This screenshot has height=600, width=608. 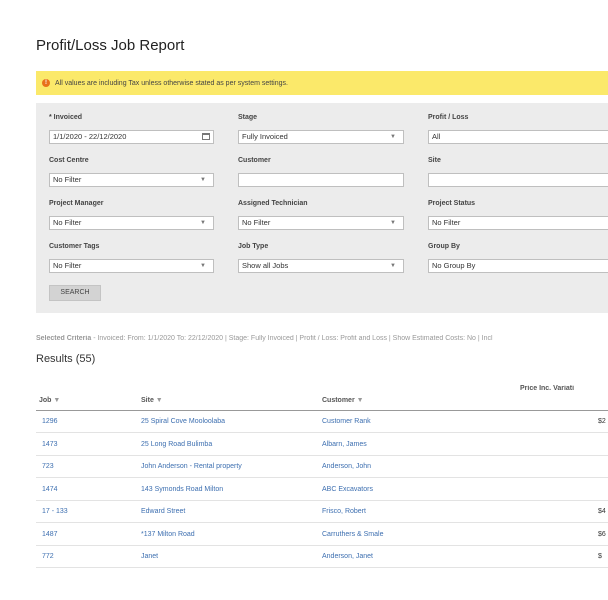 I want to click on customer-link: Albarn, James, so click(x=344, y=444).